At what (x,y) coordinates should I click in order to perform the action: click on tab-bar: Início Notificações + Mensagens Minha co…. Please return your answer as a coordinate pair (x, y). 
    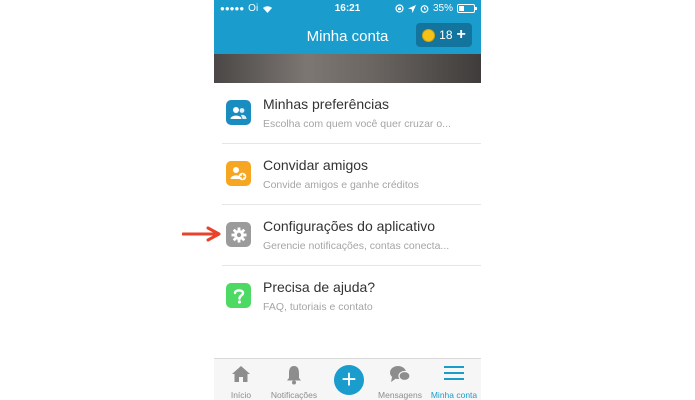
    Looking at the image, I should click on (347, 379).